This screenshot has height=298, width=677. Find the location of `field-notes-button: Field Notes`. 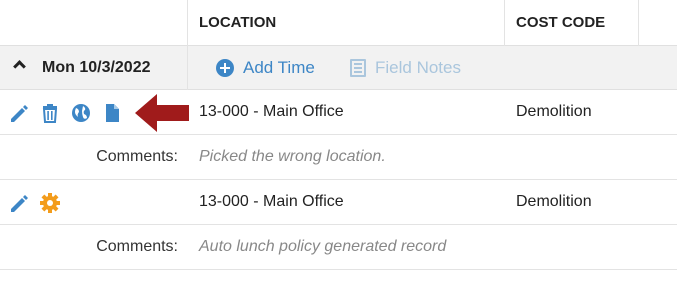

field-notes-button: Field Notes is located at coordinates (405, 68).